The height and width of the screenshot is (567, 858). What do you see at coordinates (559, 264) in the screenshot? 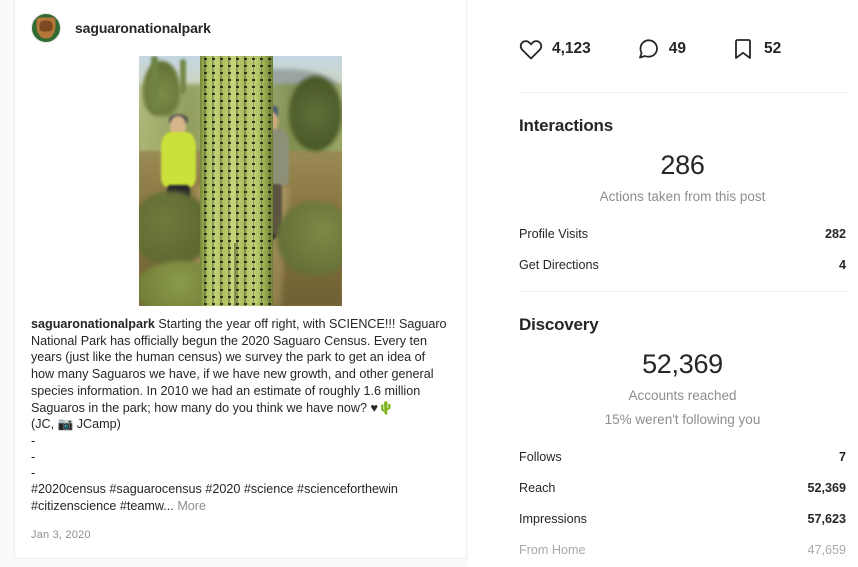
I see `stat-label: Get Directions` at bounding box center [559, 264].